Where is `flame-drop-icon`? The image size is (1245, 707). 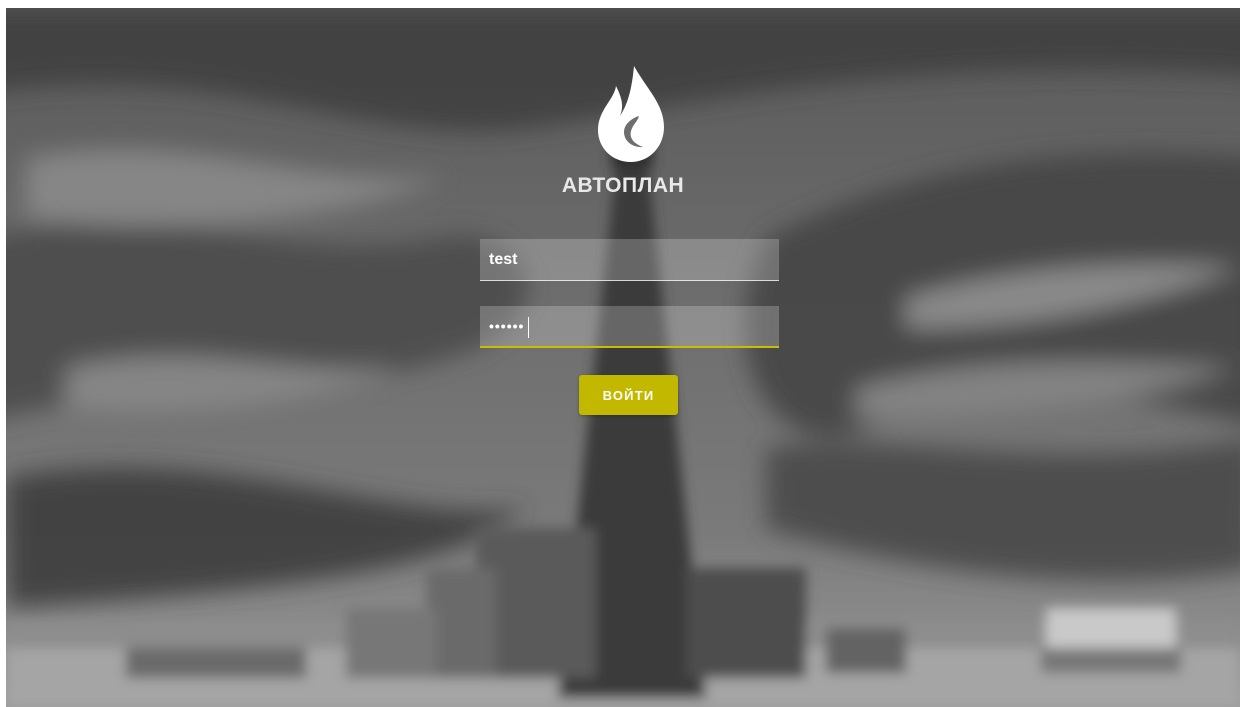
flame-drop-icon is located at coordinates (630, 114).